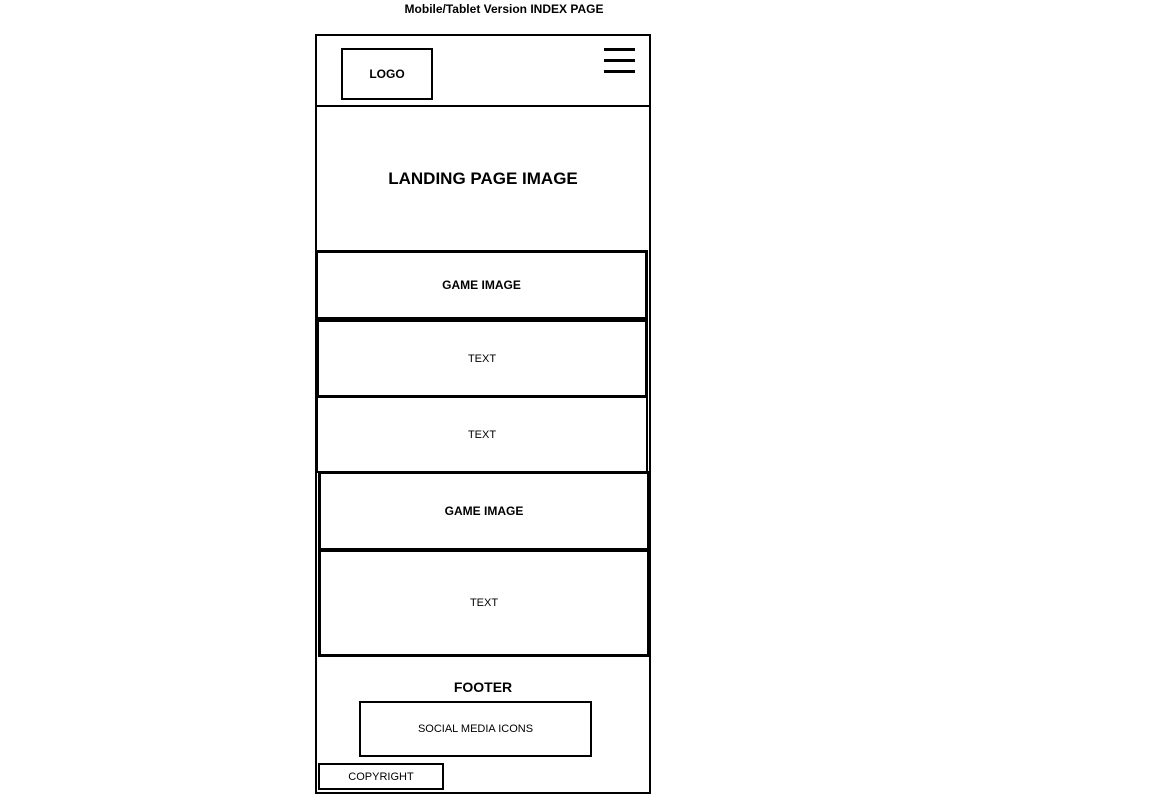 The width and height of the screenshot is (1152, 800). I want to click on hamburger-menu-icon, so click(619, 61).